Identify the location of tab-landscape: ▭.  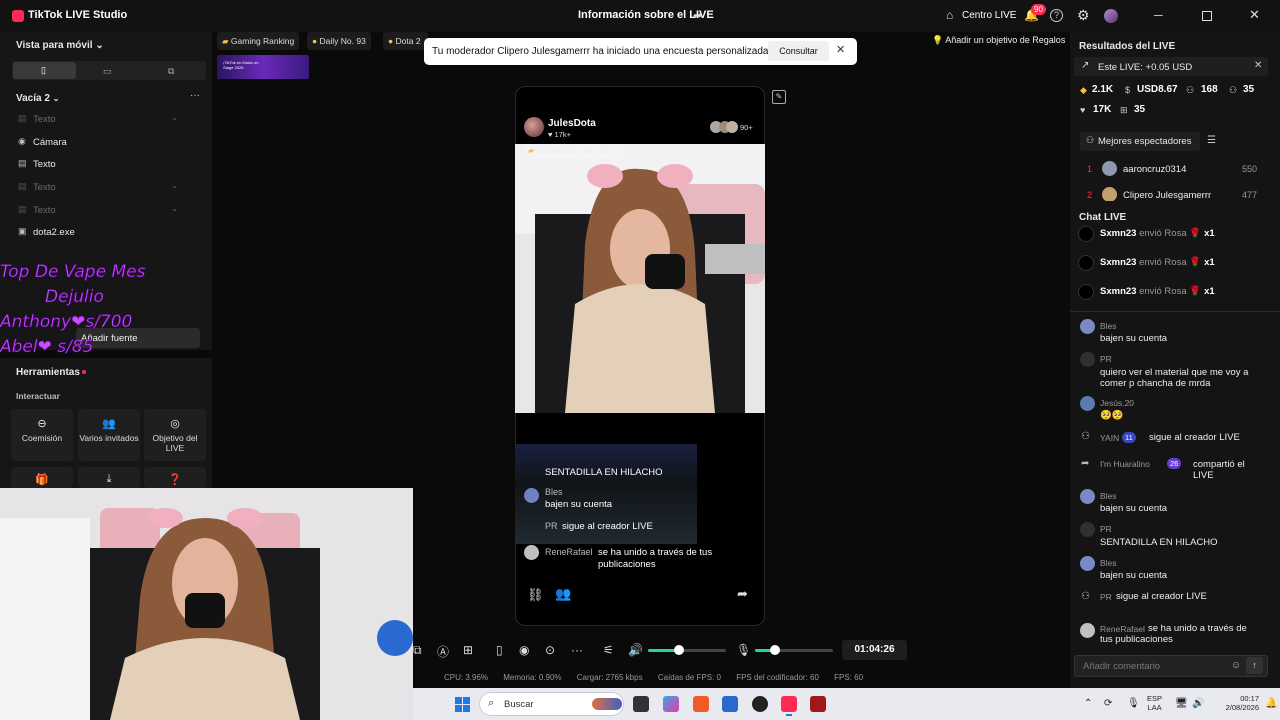
(107, 71).